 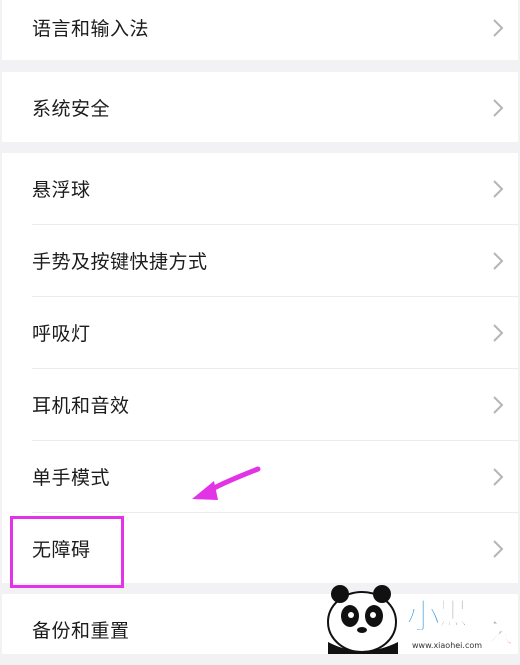 I want to click on row-earphones-audio: 耳机和音效, so click(x=260, y=404).